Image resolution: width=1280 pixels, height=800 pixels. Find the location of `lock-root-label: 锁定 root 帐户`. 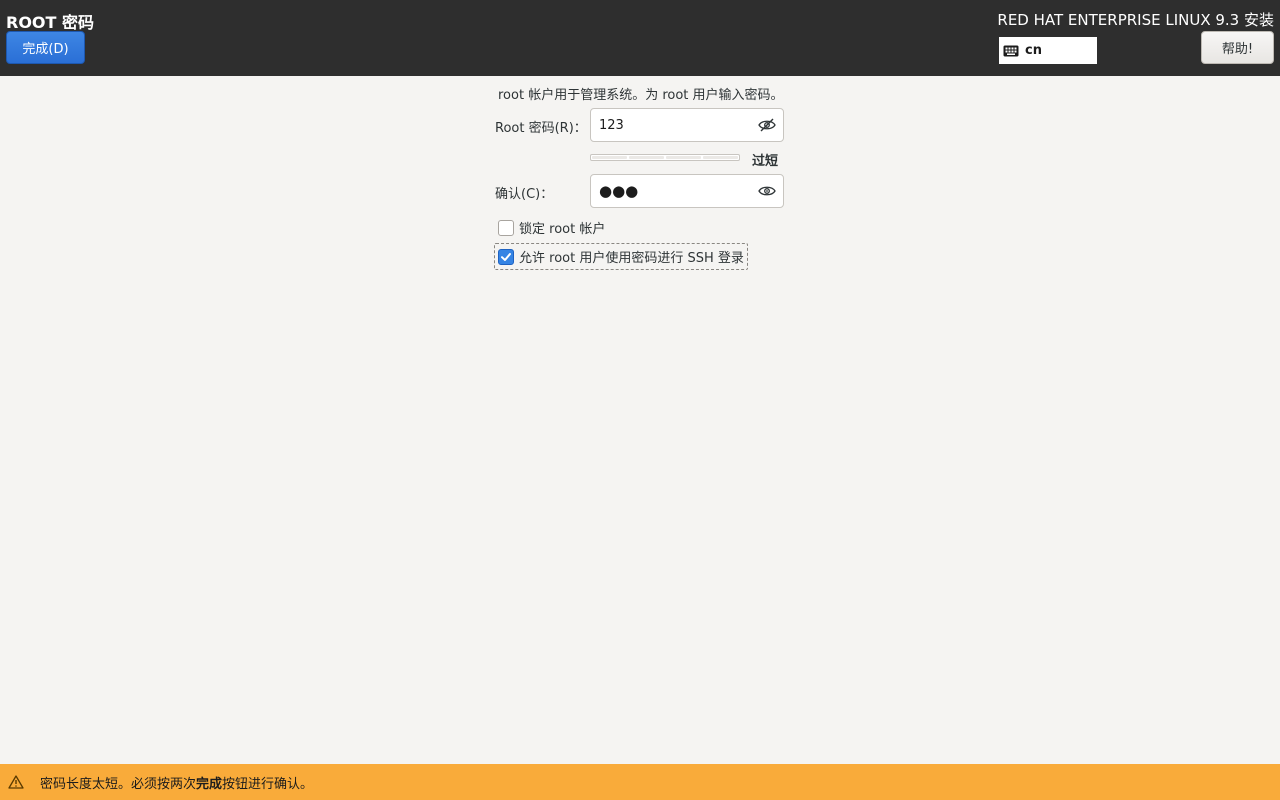

lock-root-label: 锁定 root 帐户 is located at coordinates (562, 229).